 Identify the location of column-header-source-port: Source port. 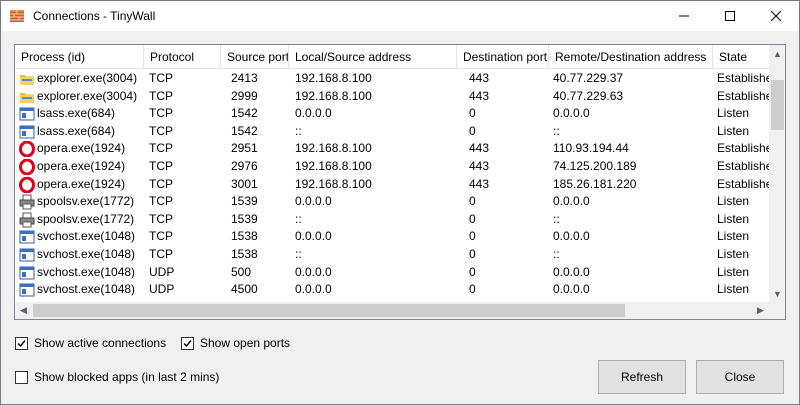
(255, 57).